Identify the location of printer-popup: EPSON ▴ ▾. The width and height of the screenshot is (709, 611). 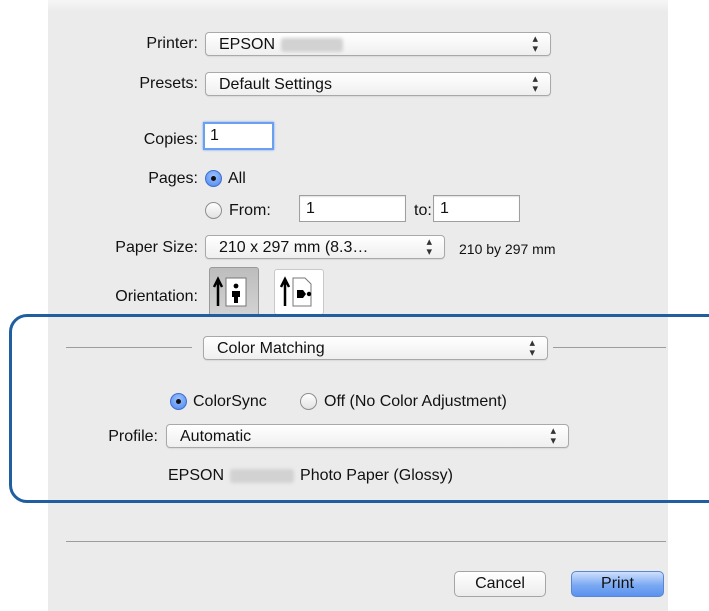
(378, 44).